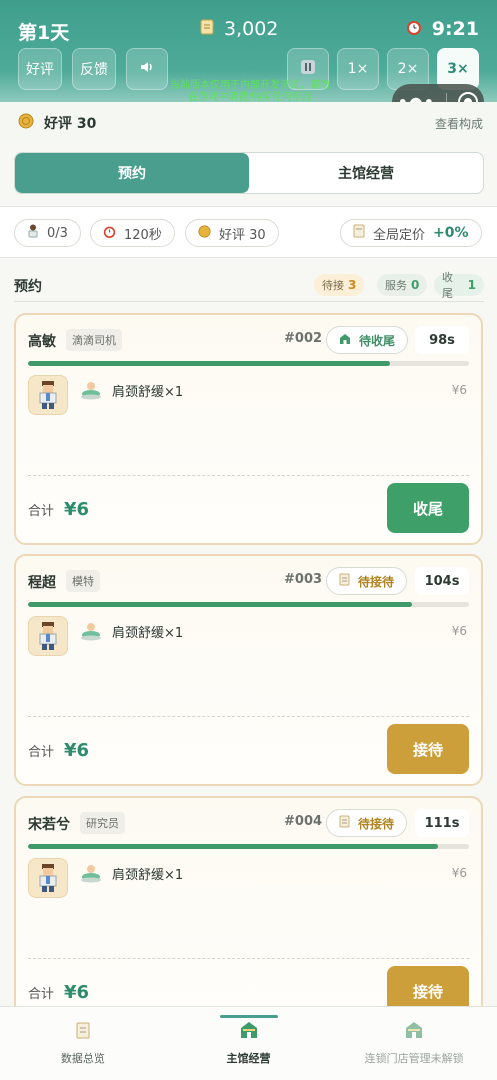 This screenshot has height=1080, width=497. What do you see at coordinates (455, 29) in the screenshot?
I see `time-value: 9:21` at bounding box center [455, 29].